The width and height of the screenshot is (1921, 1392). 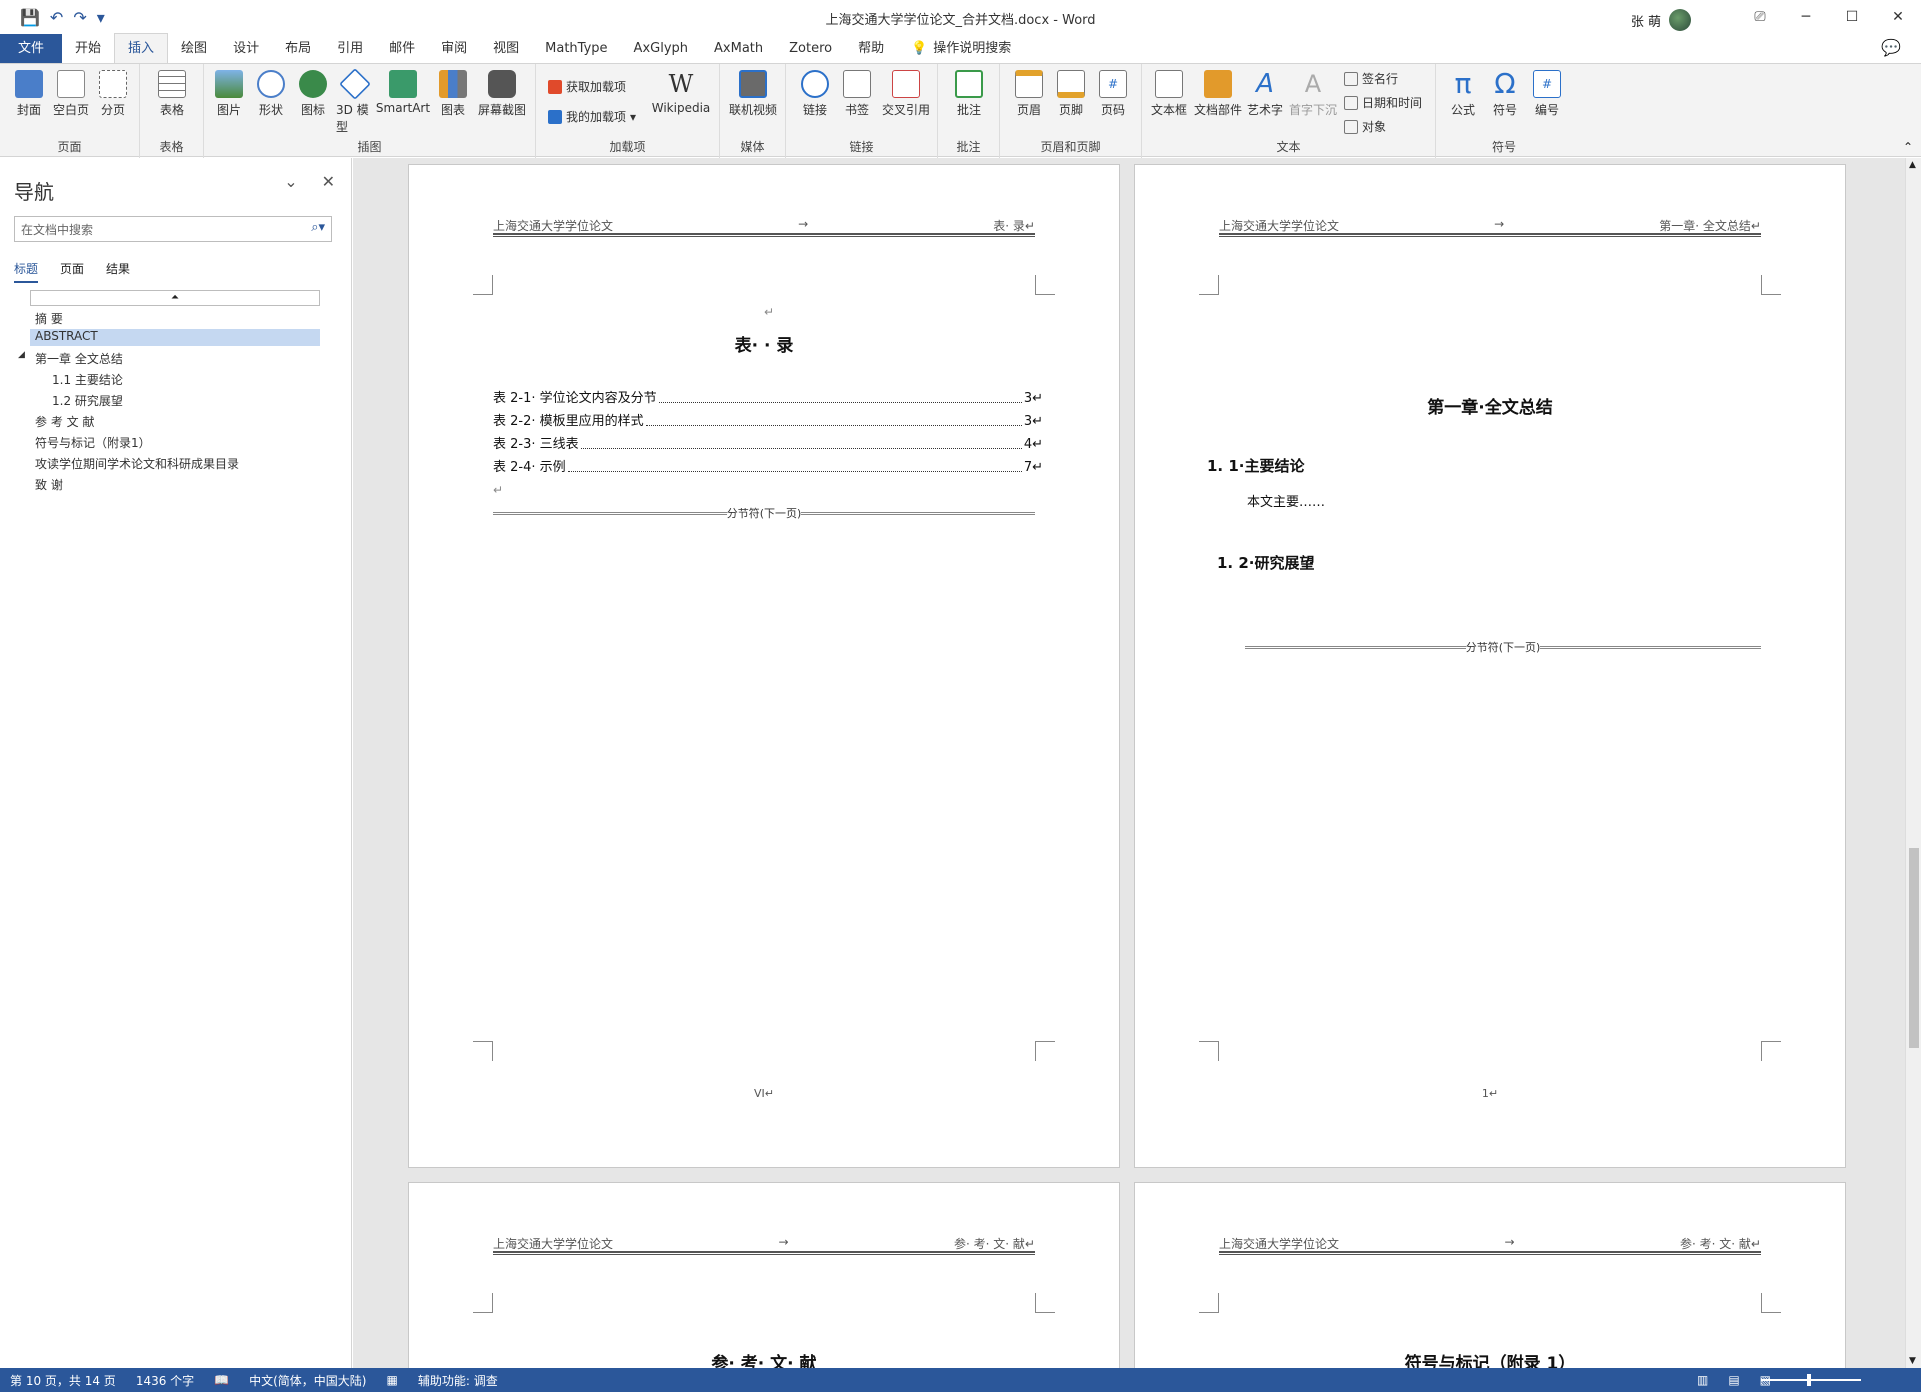 I want to click on close-icon: ✕, so click(x=328, y=181).